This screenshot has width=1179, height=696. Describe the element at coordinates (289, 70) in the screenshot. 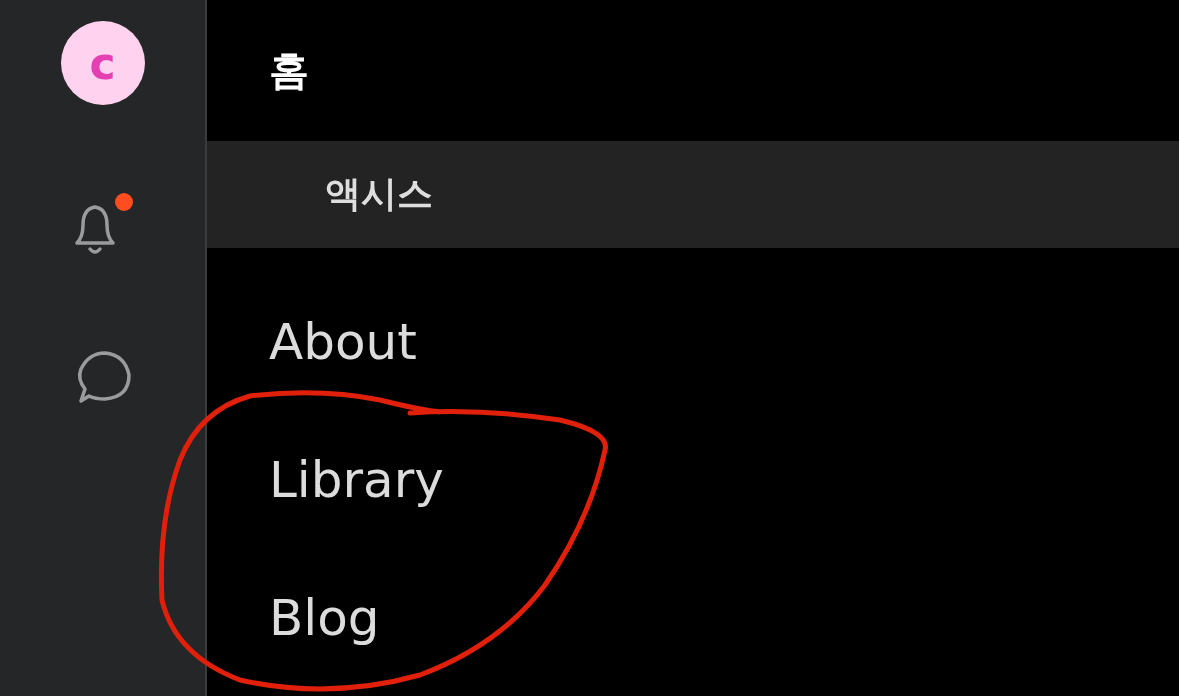

I see `page-title: 홈` at that location.